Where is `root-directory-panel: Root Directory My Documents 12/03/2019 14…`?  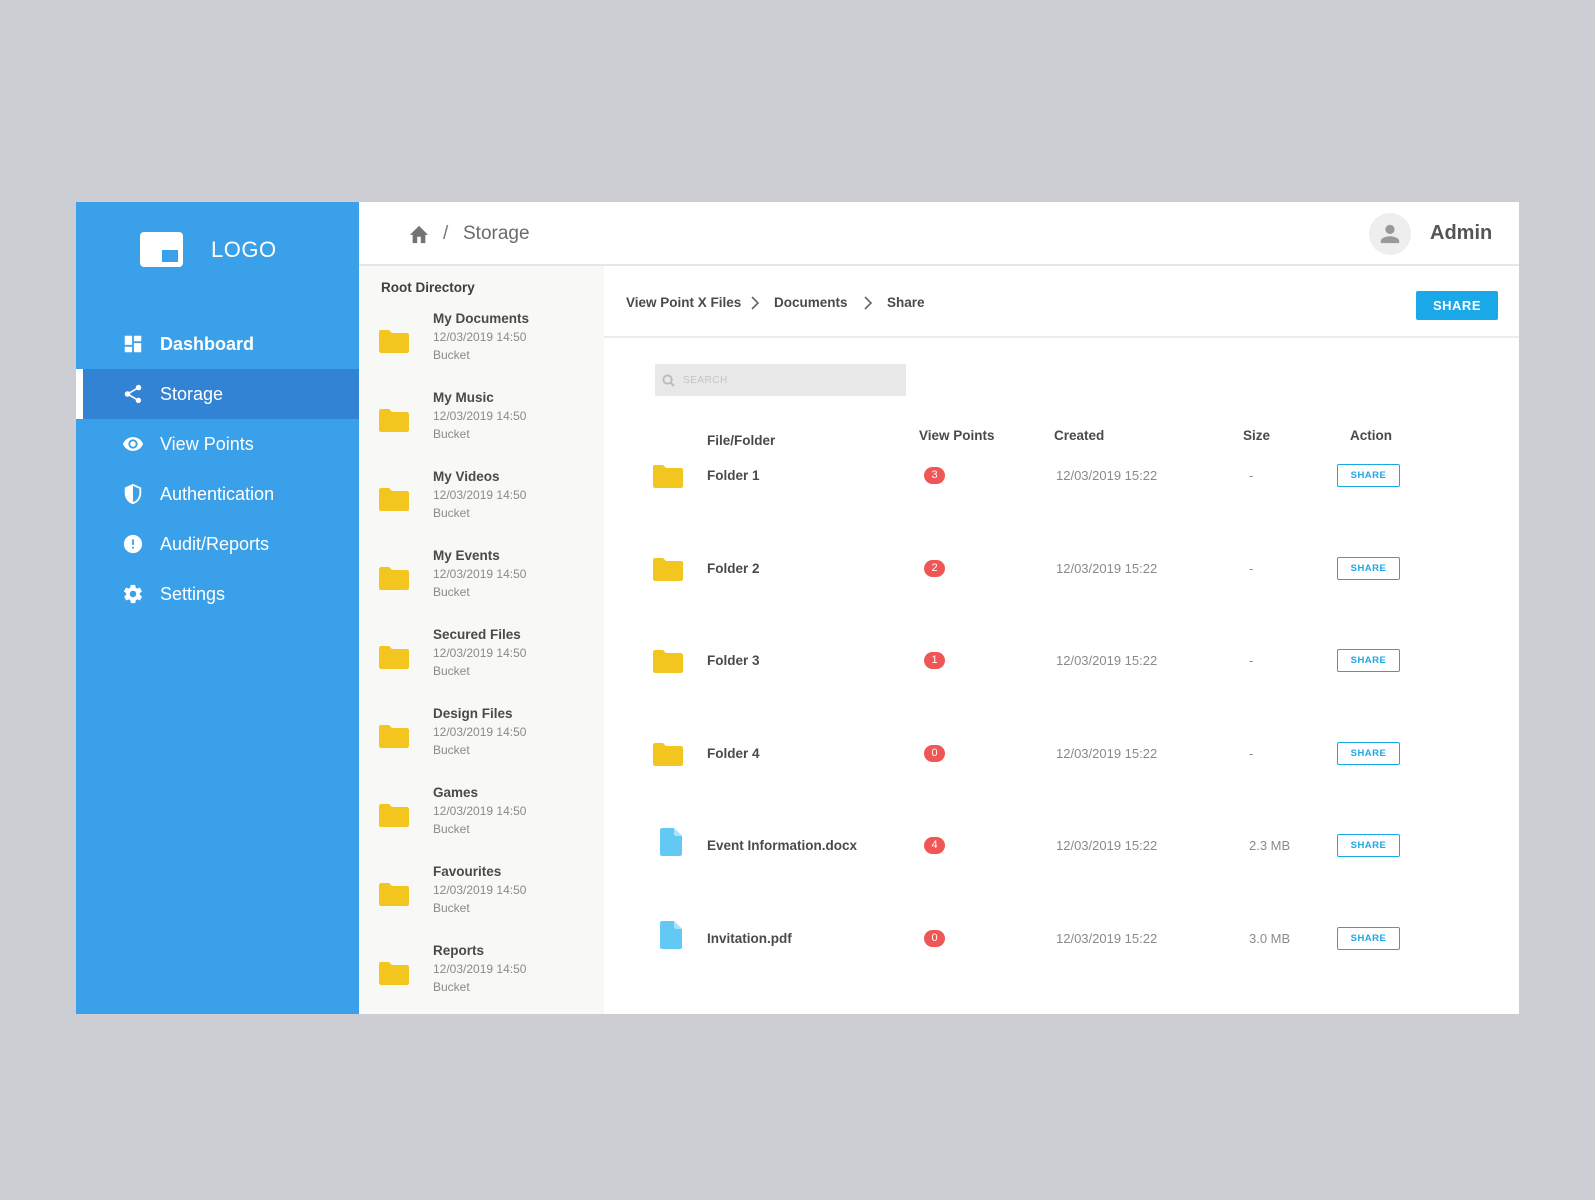
root-directory-panel: Root Directory My Documents 12/03/2019 14… is located at coordinates (481, 640).